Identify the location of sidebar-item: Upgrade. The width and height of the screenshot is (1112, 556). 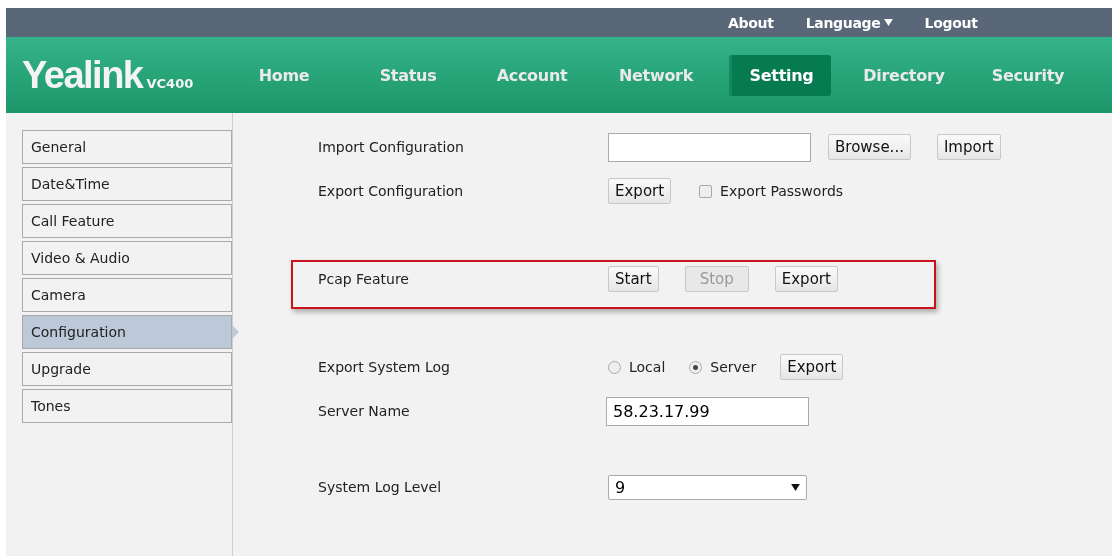
(127, 369).